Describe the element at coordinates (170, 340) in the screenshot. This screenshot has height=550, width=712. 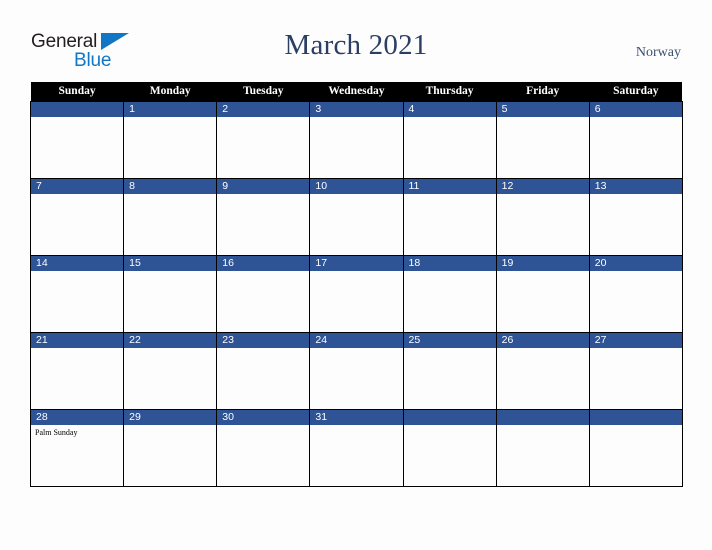
I see `day-number: 22` at that location.